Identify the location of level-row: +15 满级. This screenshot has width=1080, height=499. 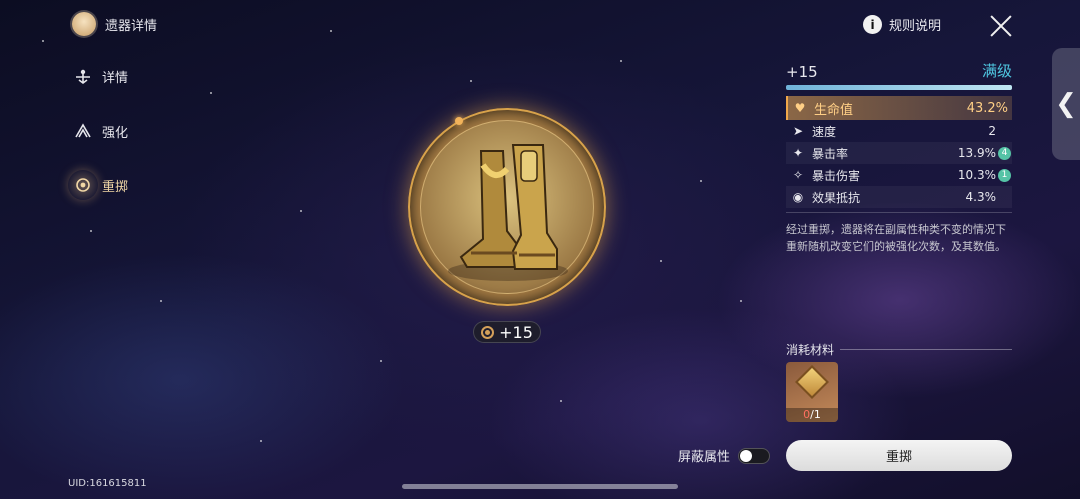
(899, 70).